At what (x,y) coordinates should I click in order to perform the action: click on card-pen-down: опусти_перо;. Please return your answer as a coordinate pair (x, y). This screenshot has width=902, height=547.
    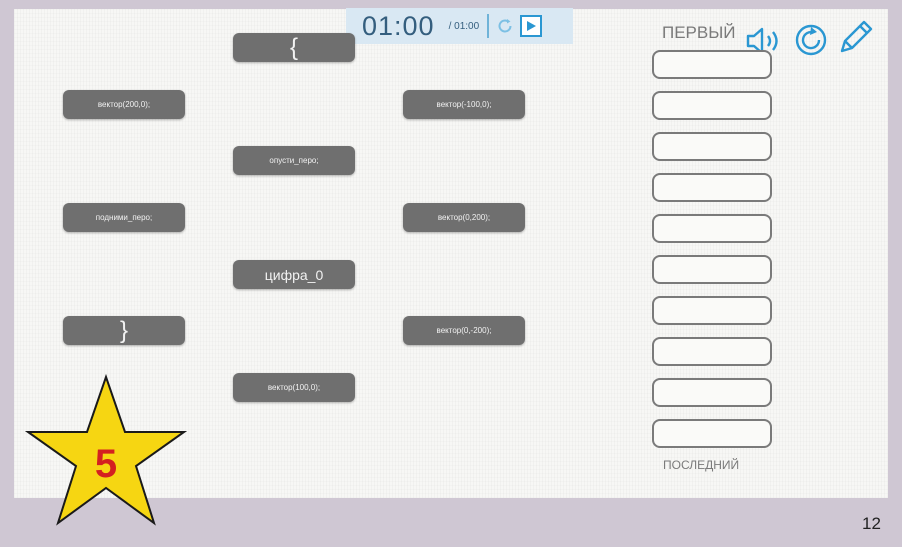
    Looking at the image, I should click on (294, 160).